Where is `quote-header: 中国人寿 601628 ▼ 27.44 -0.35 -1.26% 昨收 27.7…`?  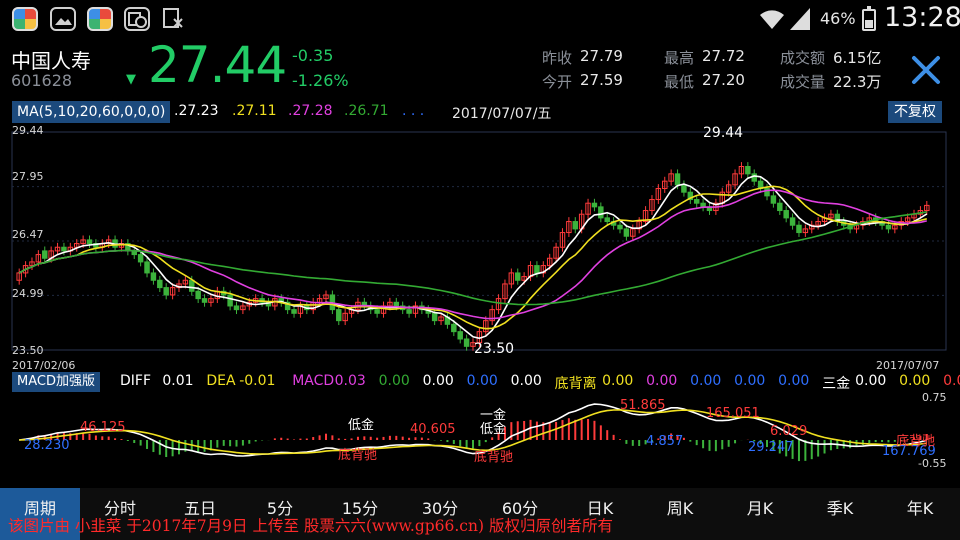 quote-header: 中国人寿 601628 ▼ 27.44 -0.35 -1.26% 昨收 27.7… is located at coordinates (480, 68).